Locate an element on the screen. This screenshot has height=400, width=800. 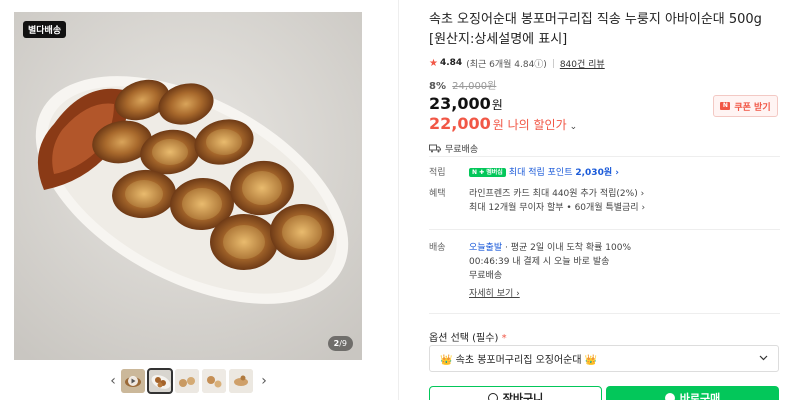
sale-price: 23,000 is located at coordinates (460, 103).